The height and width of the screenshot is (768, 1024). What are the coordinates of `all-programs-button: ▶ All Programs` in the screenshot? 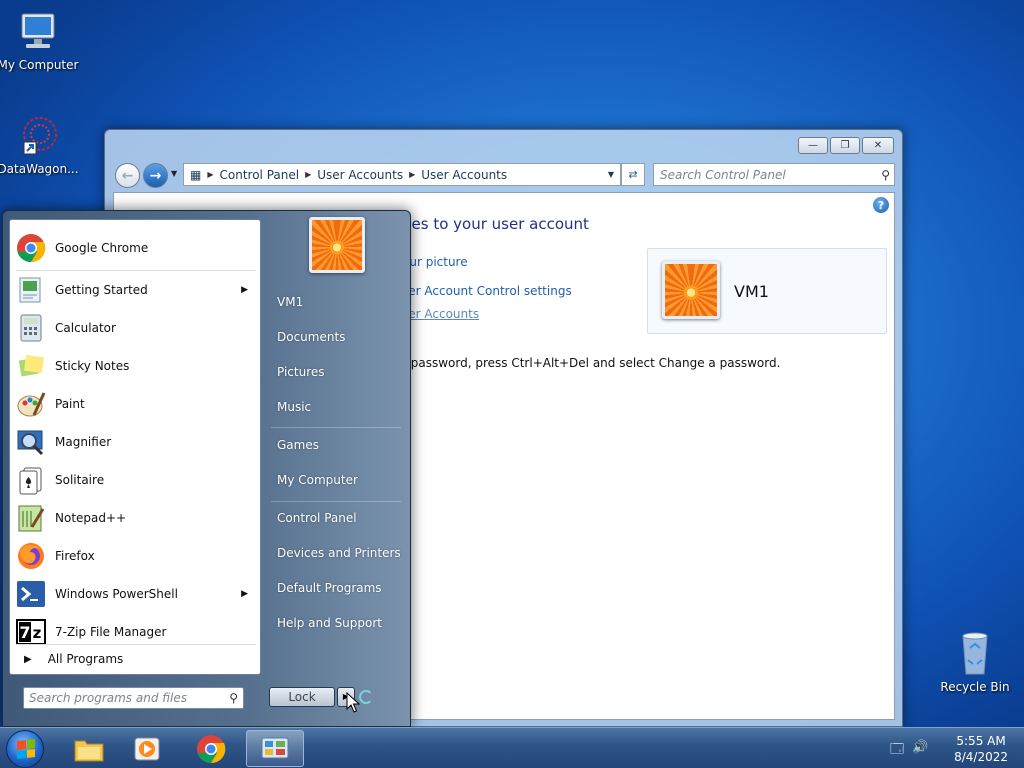 It's located at (73, 659).